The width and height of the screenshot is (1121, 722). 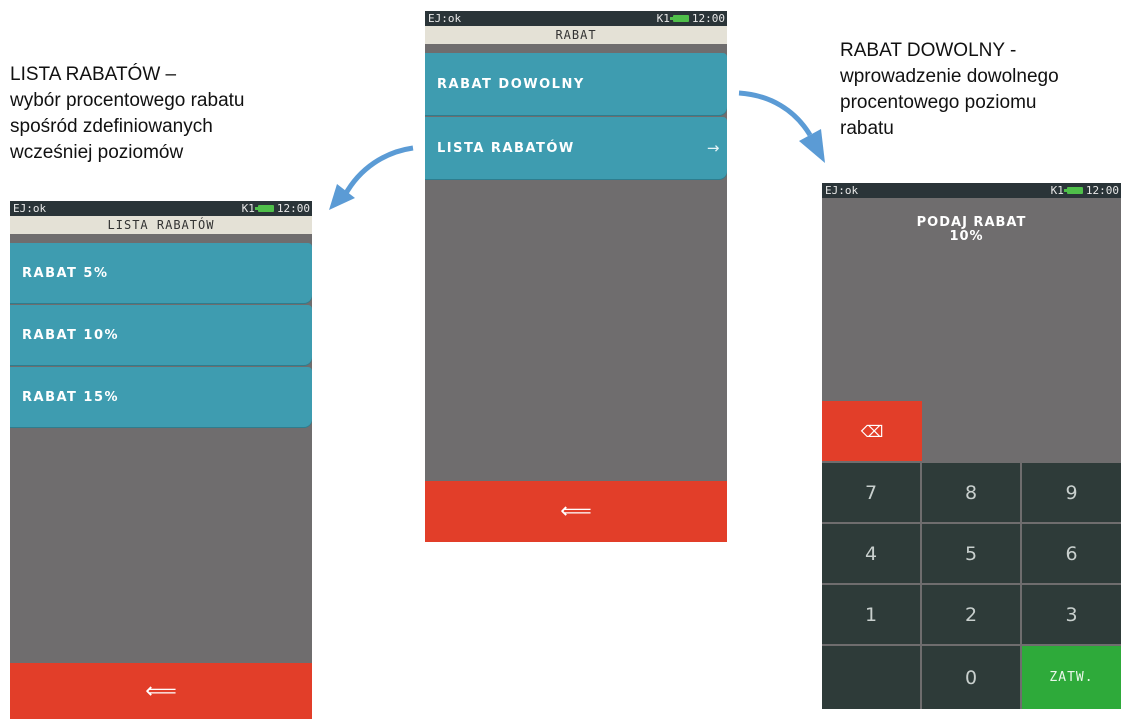 What do you see at coordinates (576, 148) in the screenshot?
I see `menu-item-lista-rabatow: LISTA RABATÓW →` at bounding box center [576, 148].